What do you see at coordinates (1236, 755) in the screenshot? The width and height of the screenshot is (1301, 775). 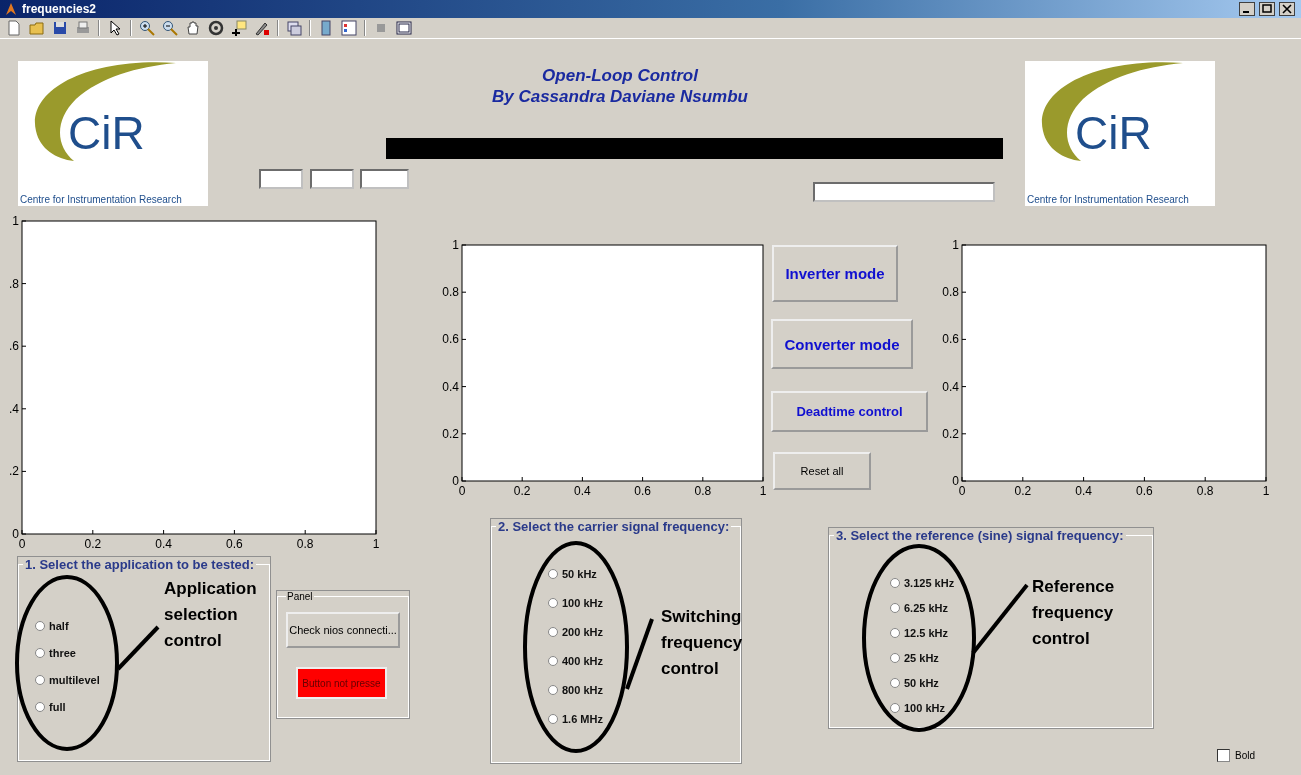 I see `bold-checkbox: Bold` at bounding box center [1236, 755].